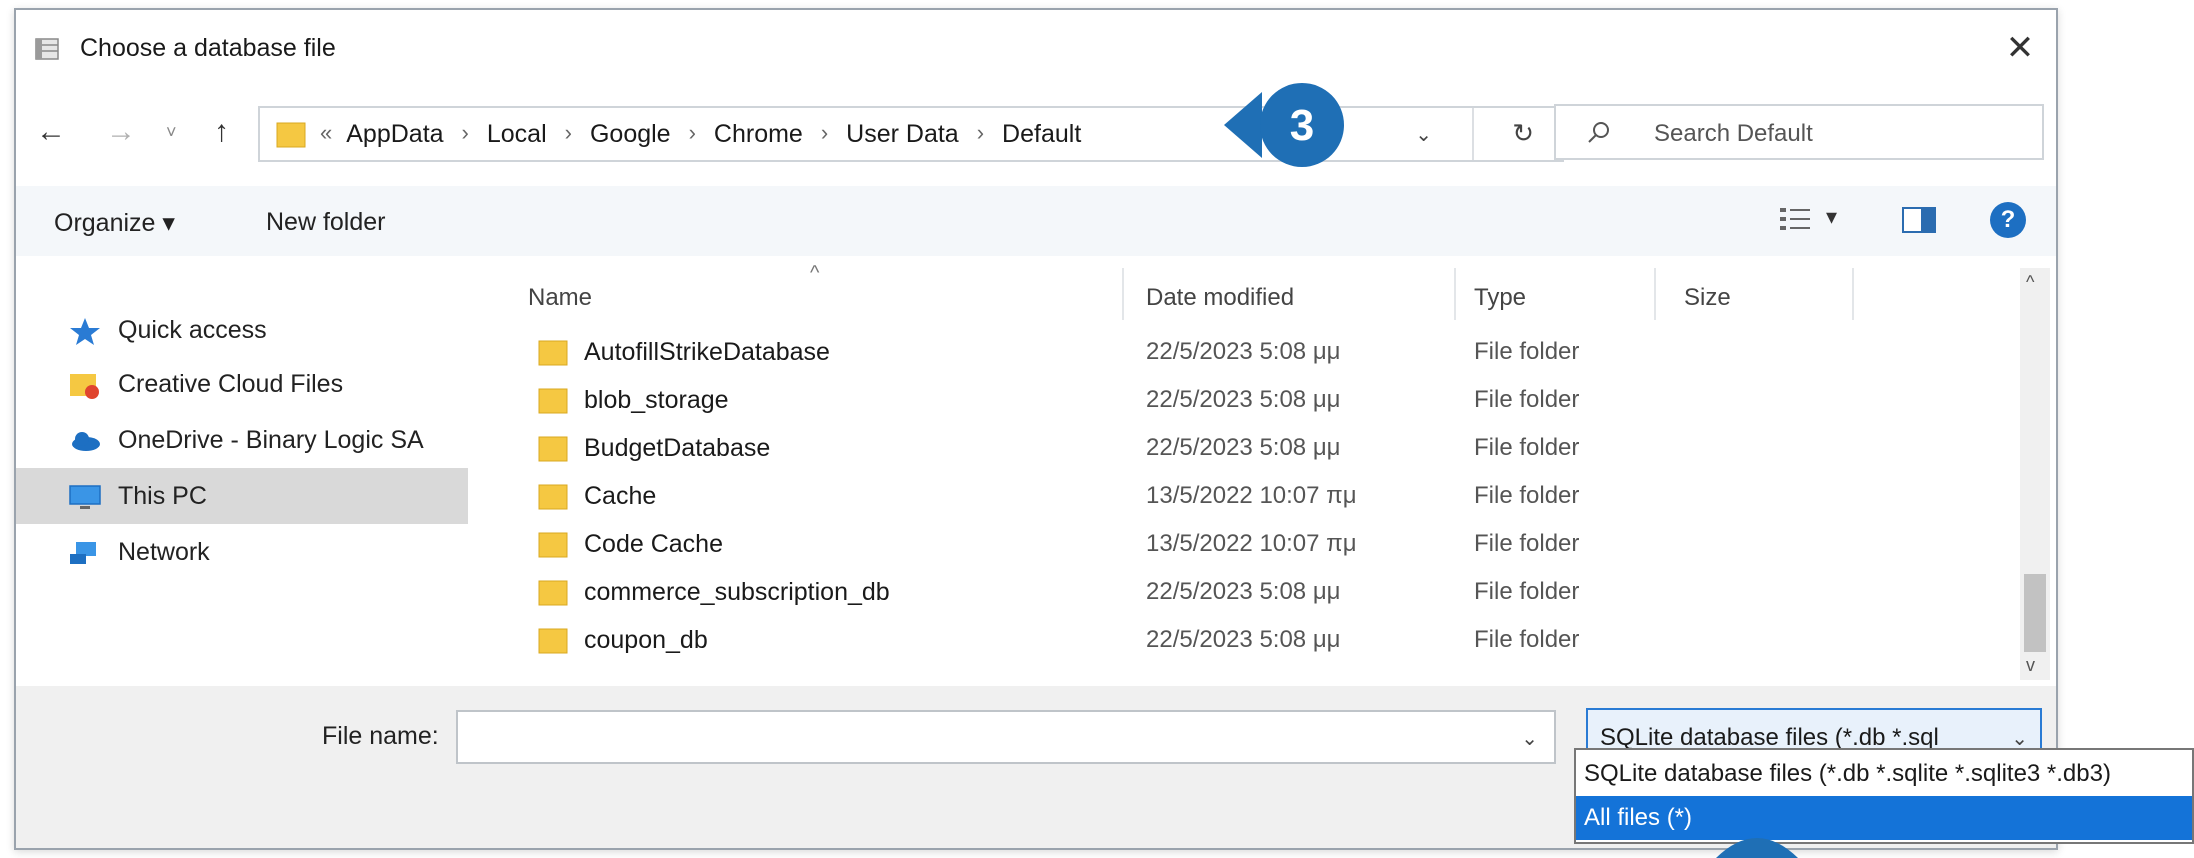 This screenshot has height=858, width=2194. What do you see at coordinates (653, 544) in the screenshot?
I see `file-name: Code Cache` at bounding box center [653, 544].